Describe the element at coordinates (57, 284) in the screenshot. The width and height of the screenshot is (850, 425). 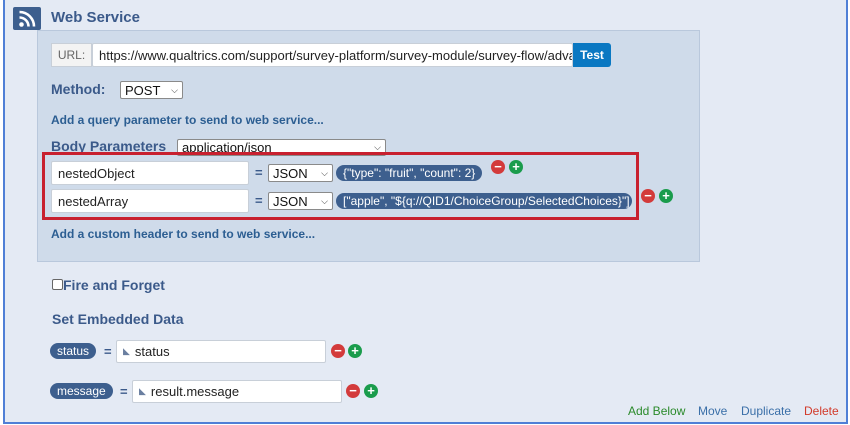
I see `fire-and-forget-checkbox` at that location.